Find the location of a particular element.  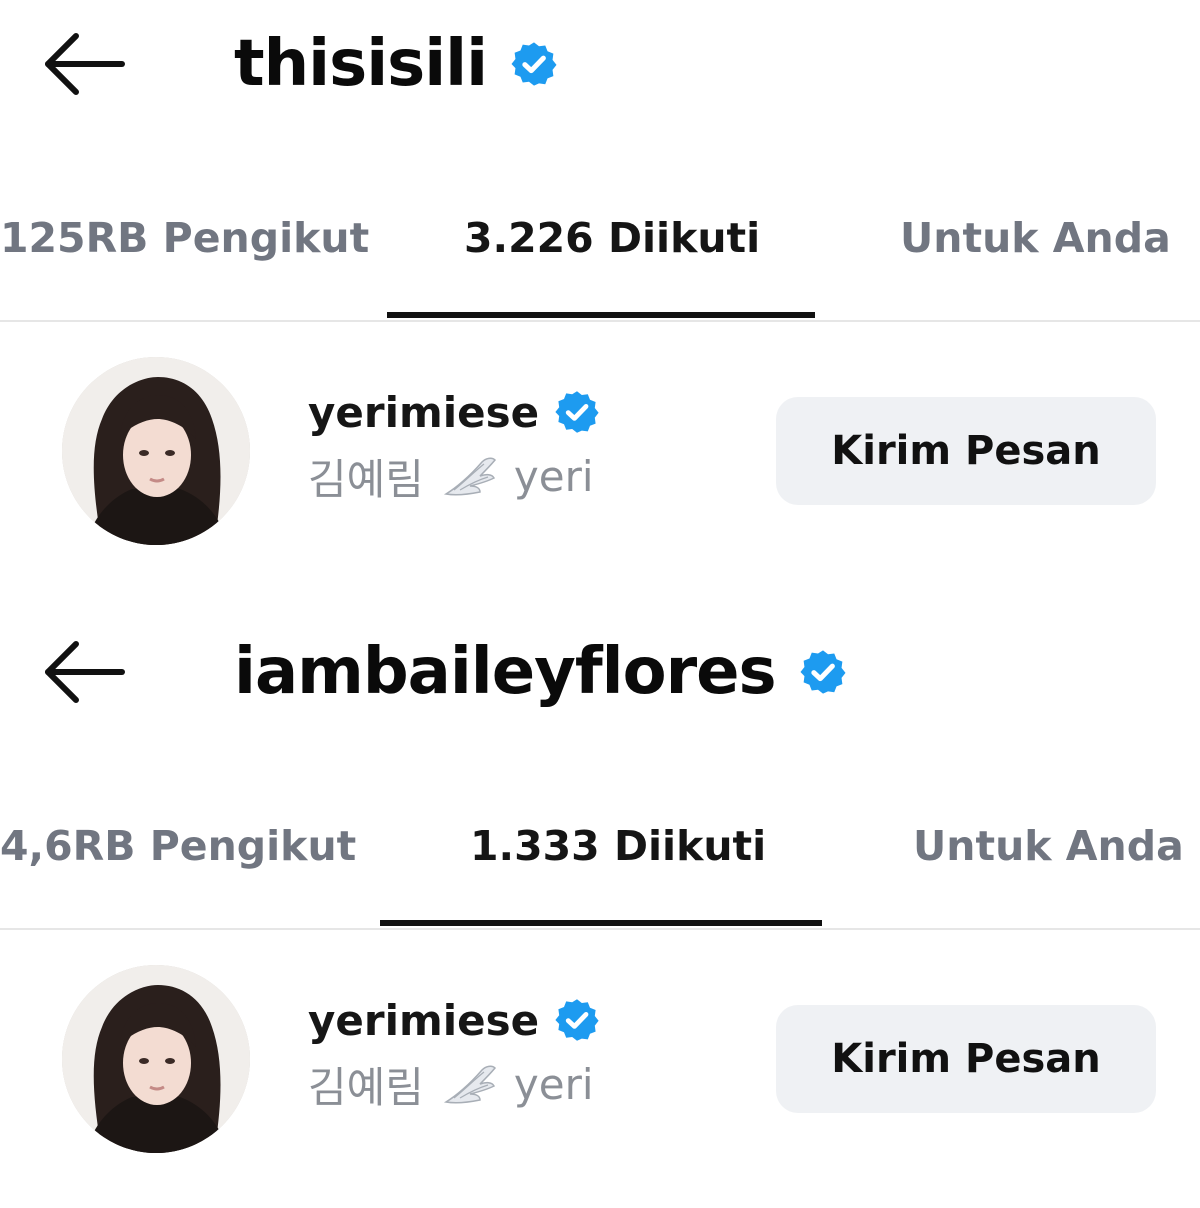

follow-tabs: 4,6RB Pengikut 1.333 Diikuti Untuk Anda is located at coordinates (600, 864).